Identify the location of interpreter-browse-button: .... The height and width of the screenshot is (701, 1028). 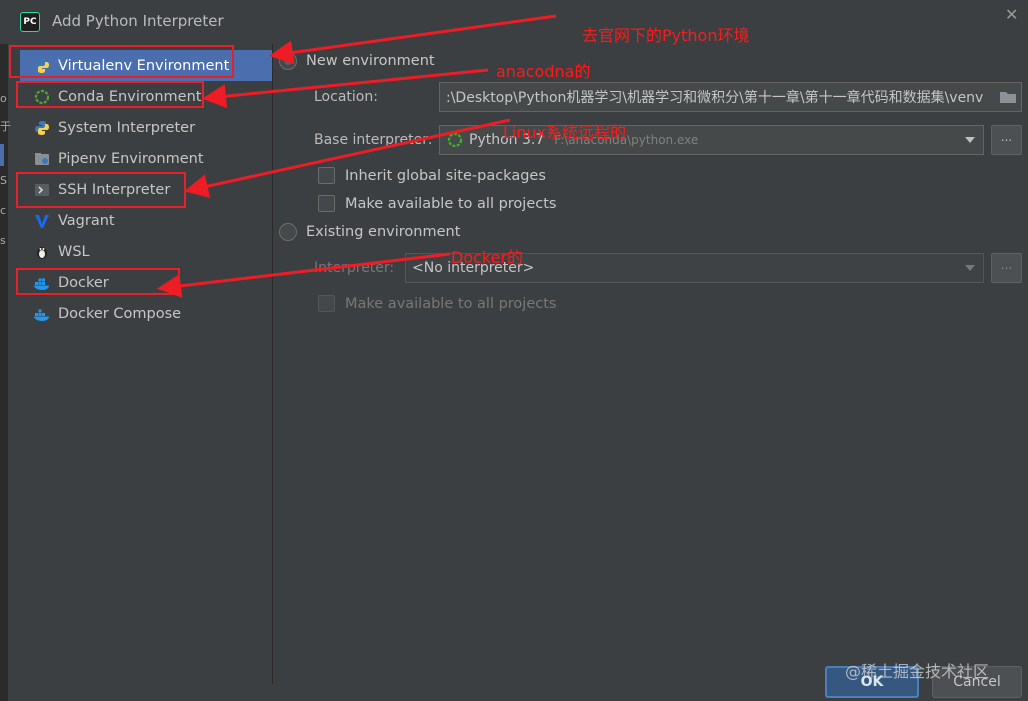
(1006, 268).